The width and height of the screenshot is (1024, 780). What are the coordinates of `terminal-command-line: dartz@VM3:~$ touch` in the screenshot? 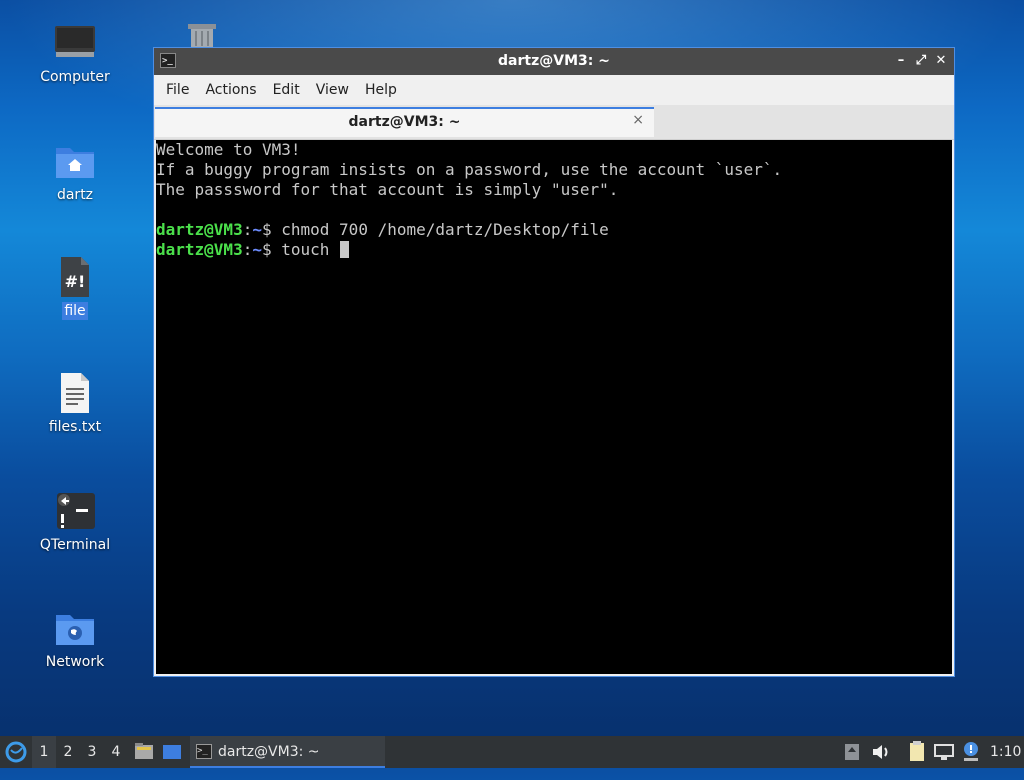 It's located at (554, 250).